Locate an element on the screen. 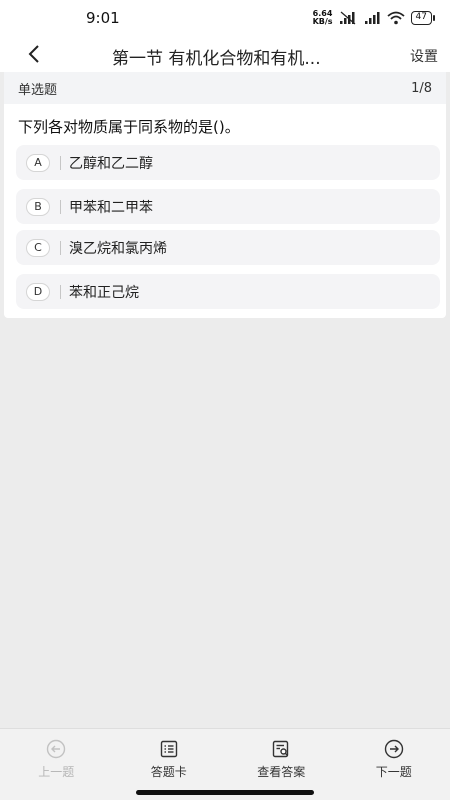 This screenshot has height=800, width=450. settings-button: 设置 is located at coordinates (424, 56).